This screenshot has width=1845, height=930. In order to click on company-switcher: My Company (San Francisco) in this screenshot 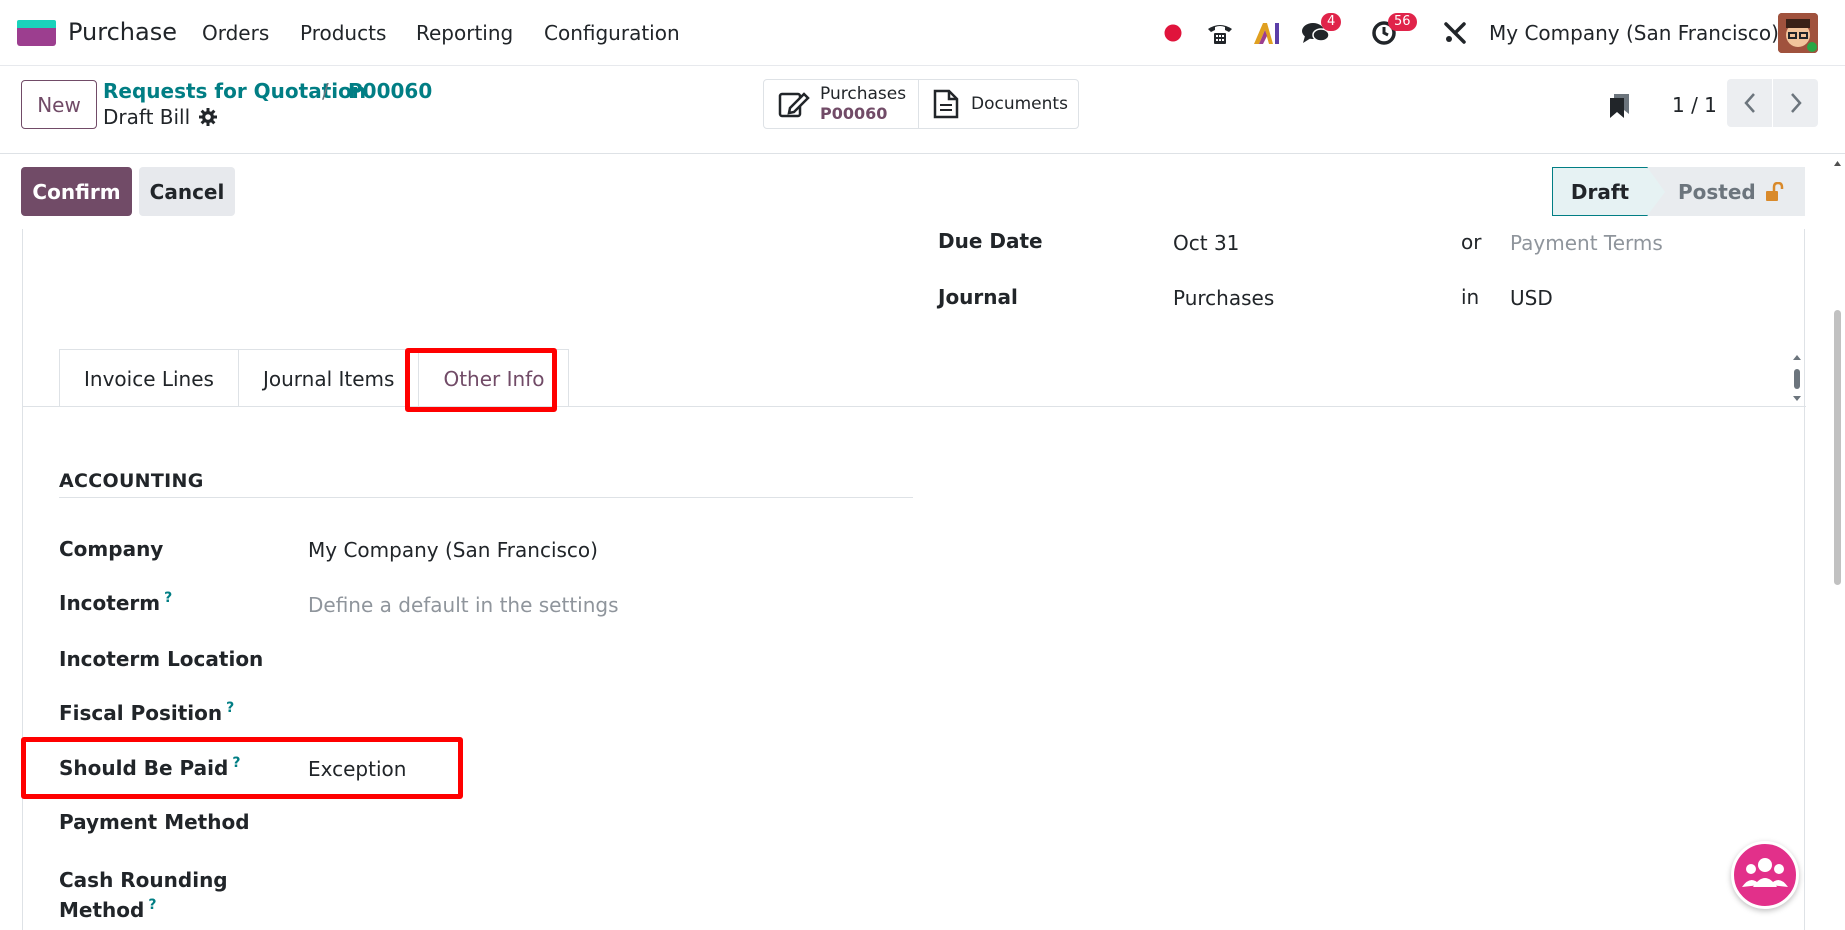, I will do `click(1634, 33)`.